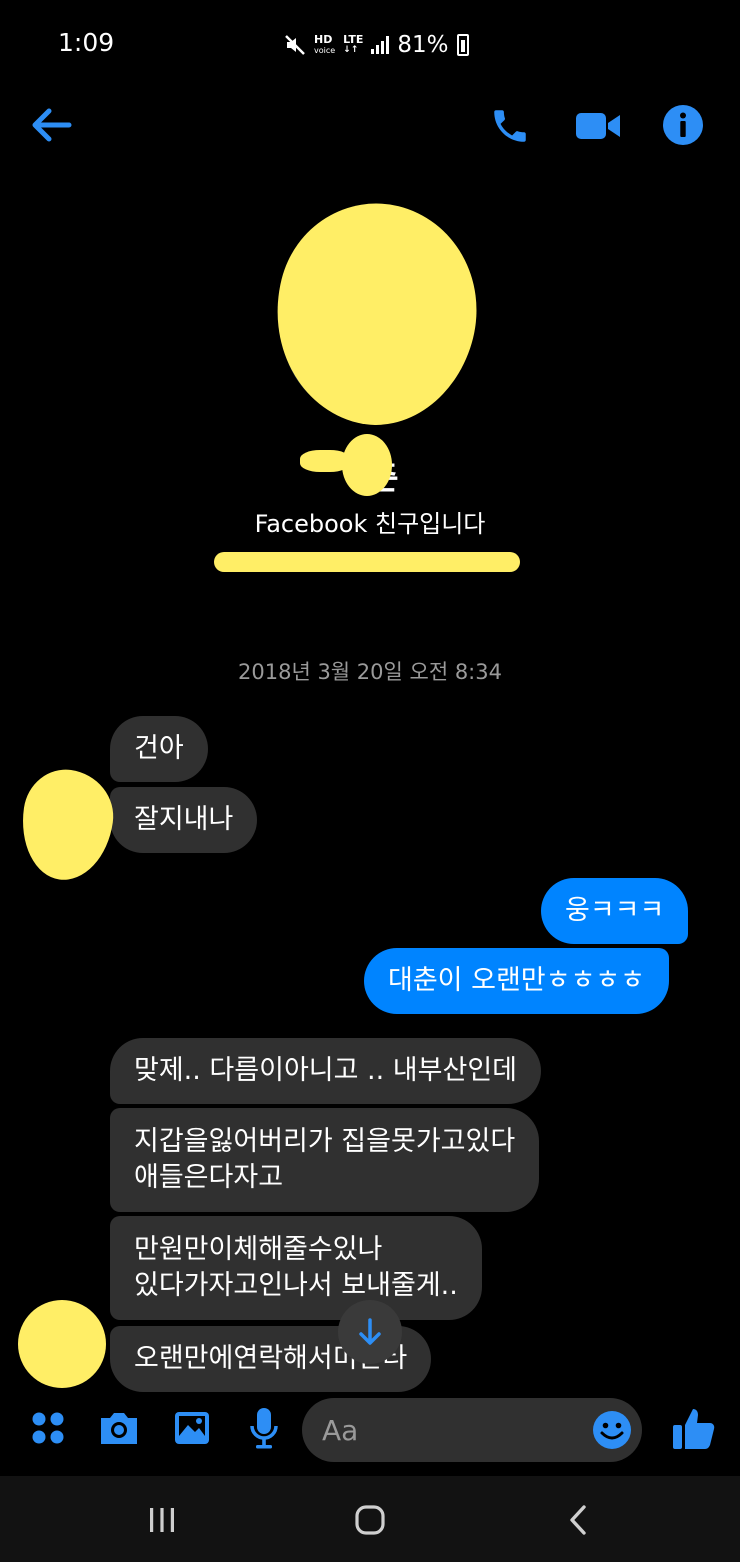 The image size is (740, 1562). I want to click on home-icon, so click(370, 1520).